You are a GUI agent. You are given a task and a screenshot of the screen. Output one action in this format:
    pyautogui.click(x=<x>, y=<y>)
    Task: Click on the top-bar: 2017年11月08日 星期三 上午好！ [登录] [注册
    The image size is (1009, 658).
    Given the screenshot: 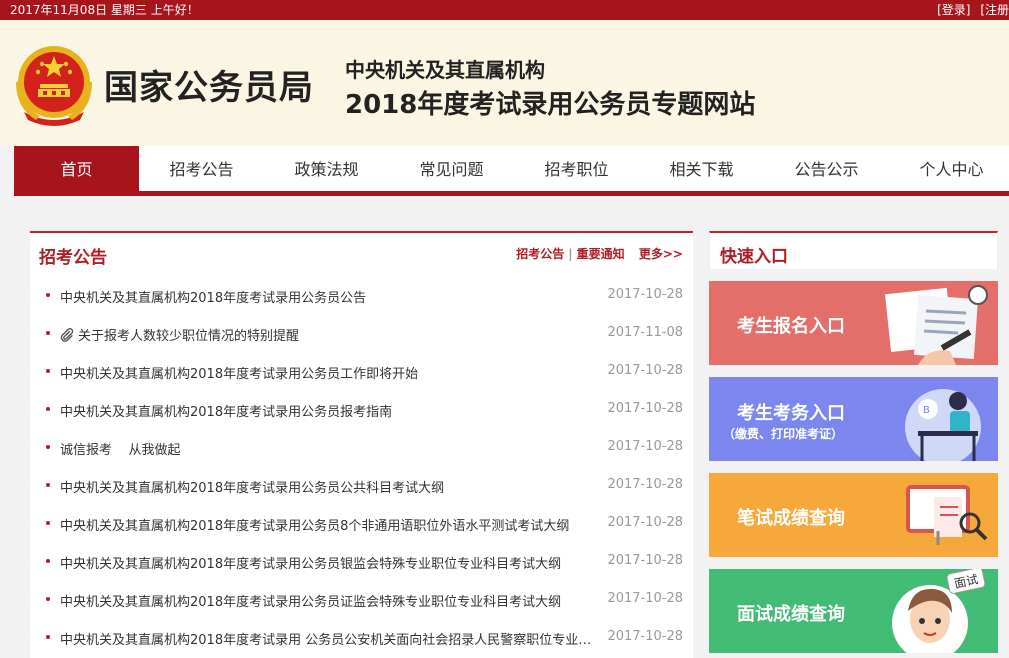 What is the action you would take?
    pyautogui.click(x=504, y=10)
    